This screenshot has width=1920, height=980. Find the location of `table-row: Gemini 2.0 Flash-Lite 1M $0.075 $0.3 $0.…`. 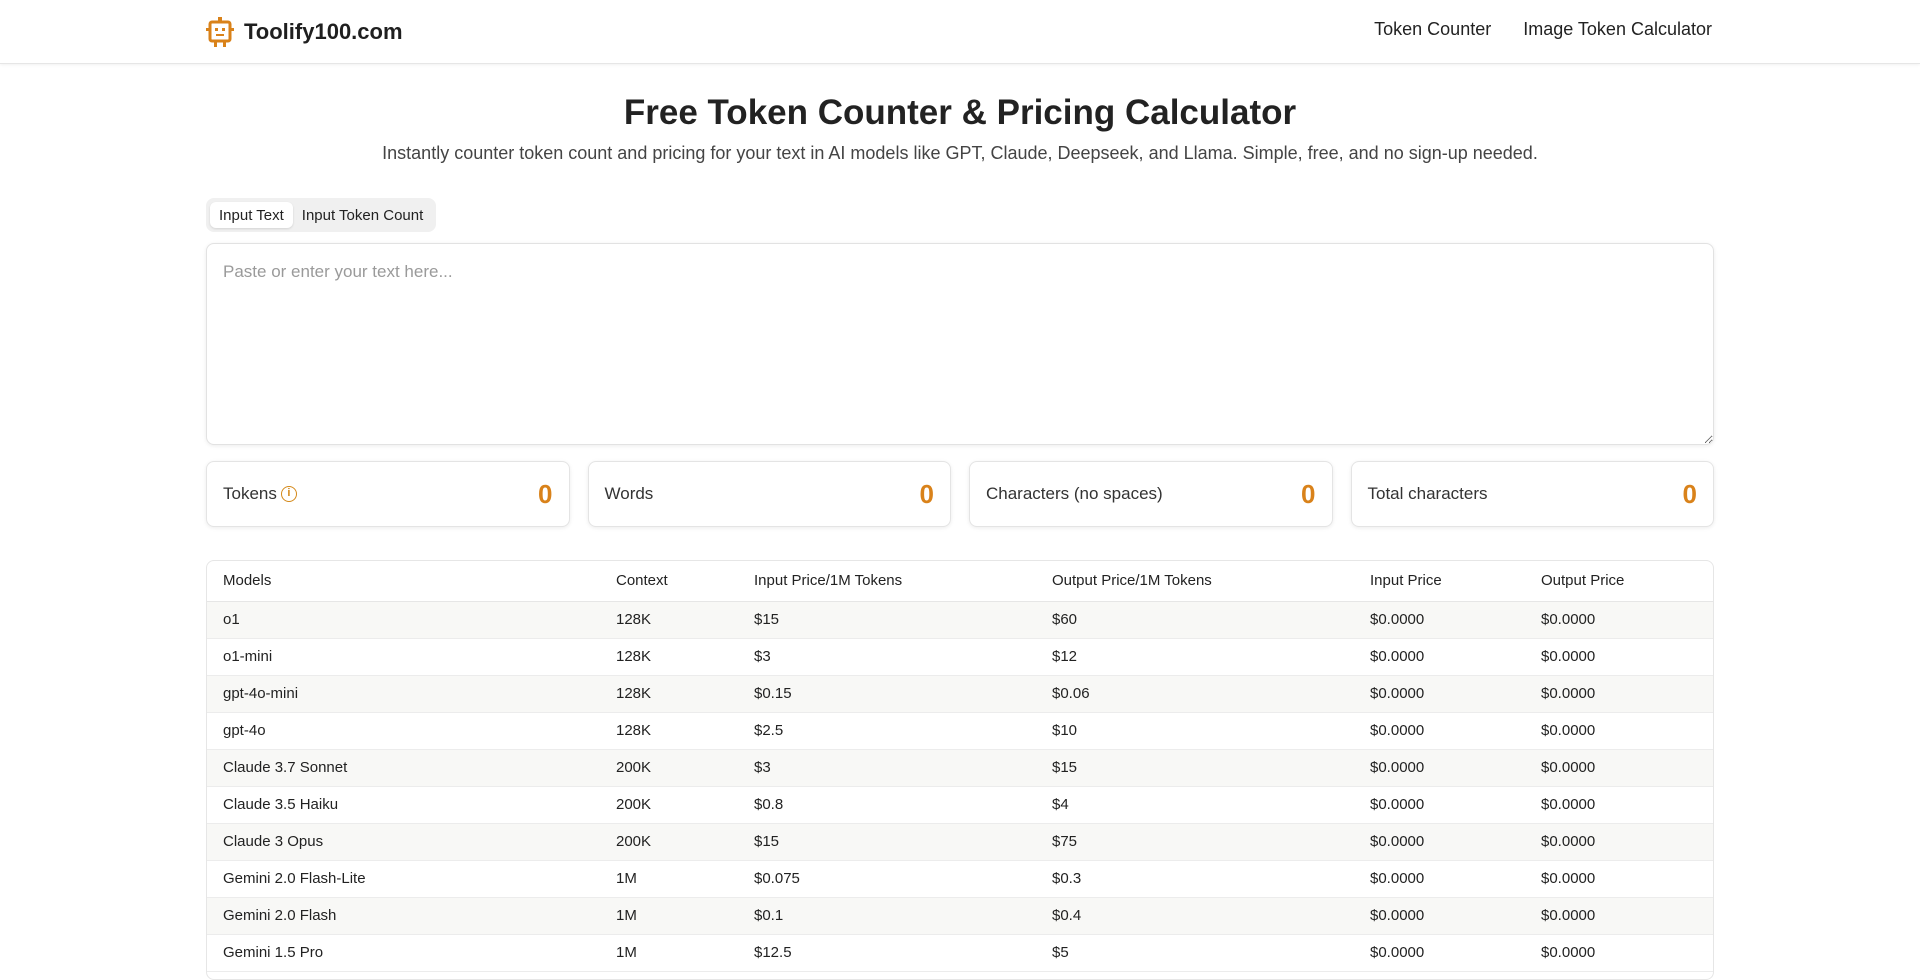

table-row: Gemini 2.0 Flash-Lite 1M $0.075 $0.3 $0.… is located at coordinates (960, 879).